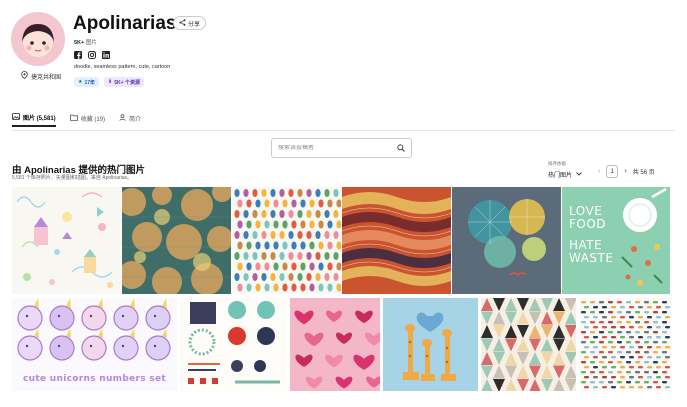 The image size is (687, 407). I want to click on location-pin-icon, so click(24, 76).